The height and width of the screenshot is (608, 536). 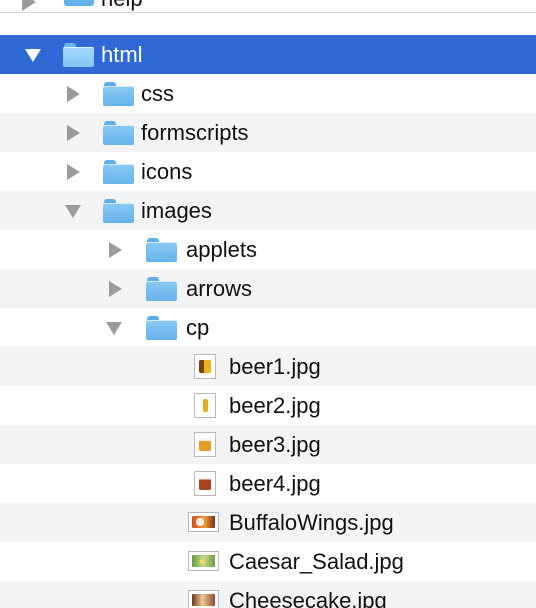 I want to click on tree-row-label: icons, so click(x=167, y=171).